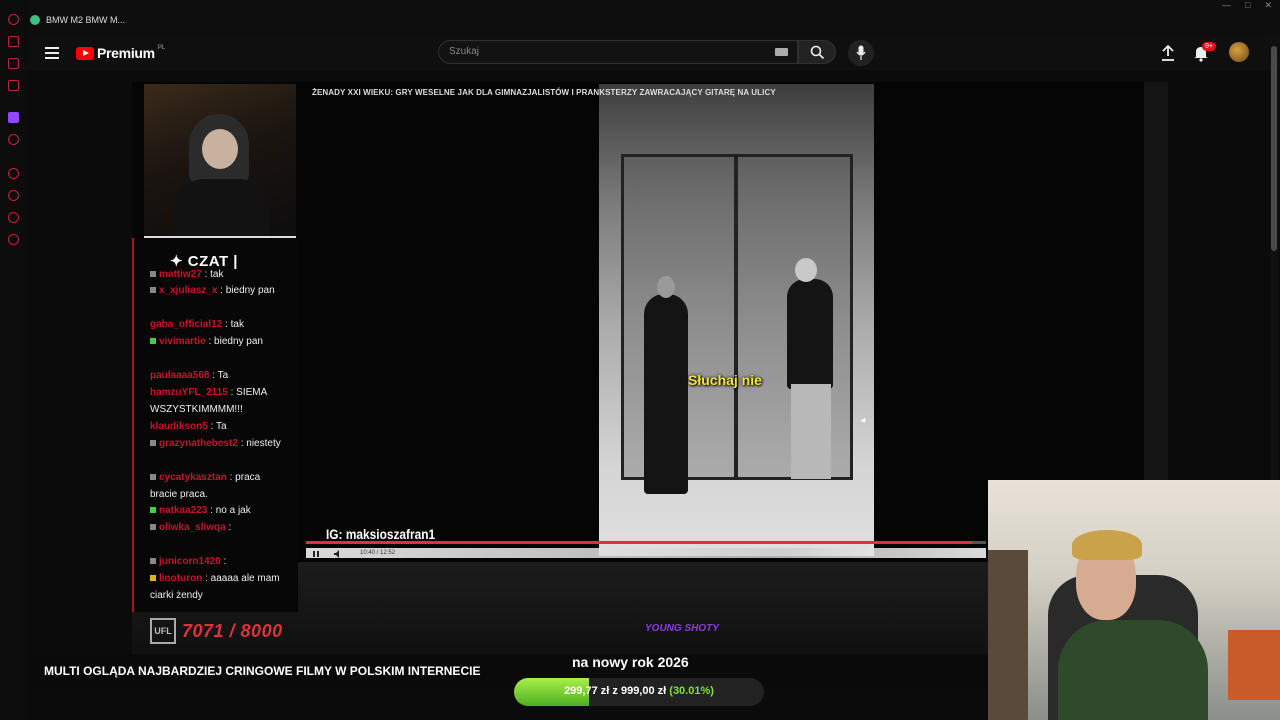 The image size is (1280, 720). Describe the element at coordinates (378, 553) in the screenshot. I see `video-time: 10:40 / 12:52` at that location.